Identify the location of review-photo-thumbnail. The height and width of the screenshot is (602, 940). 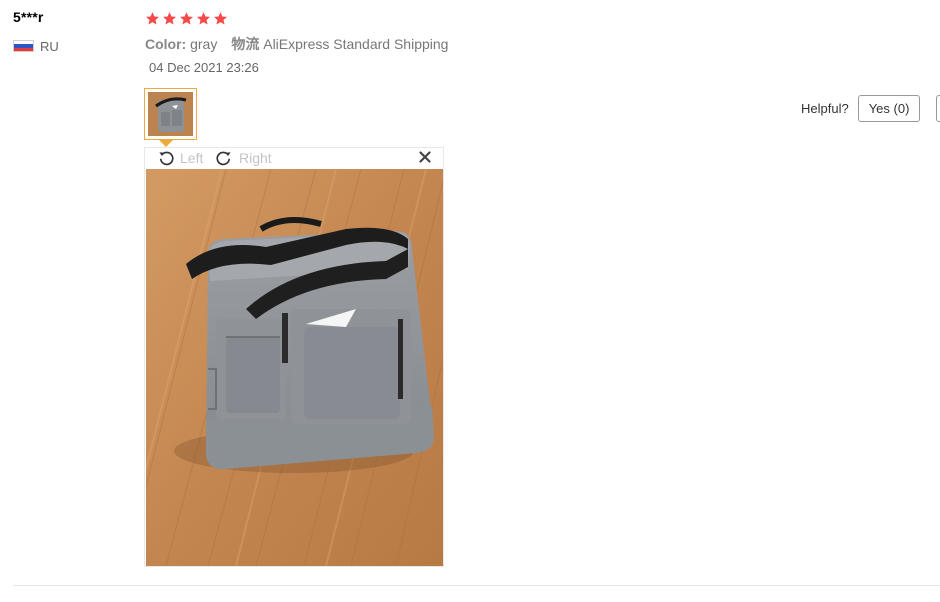
(170, 114).